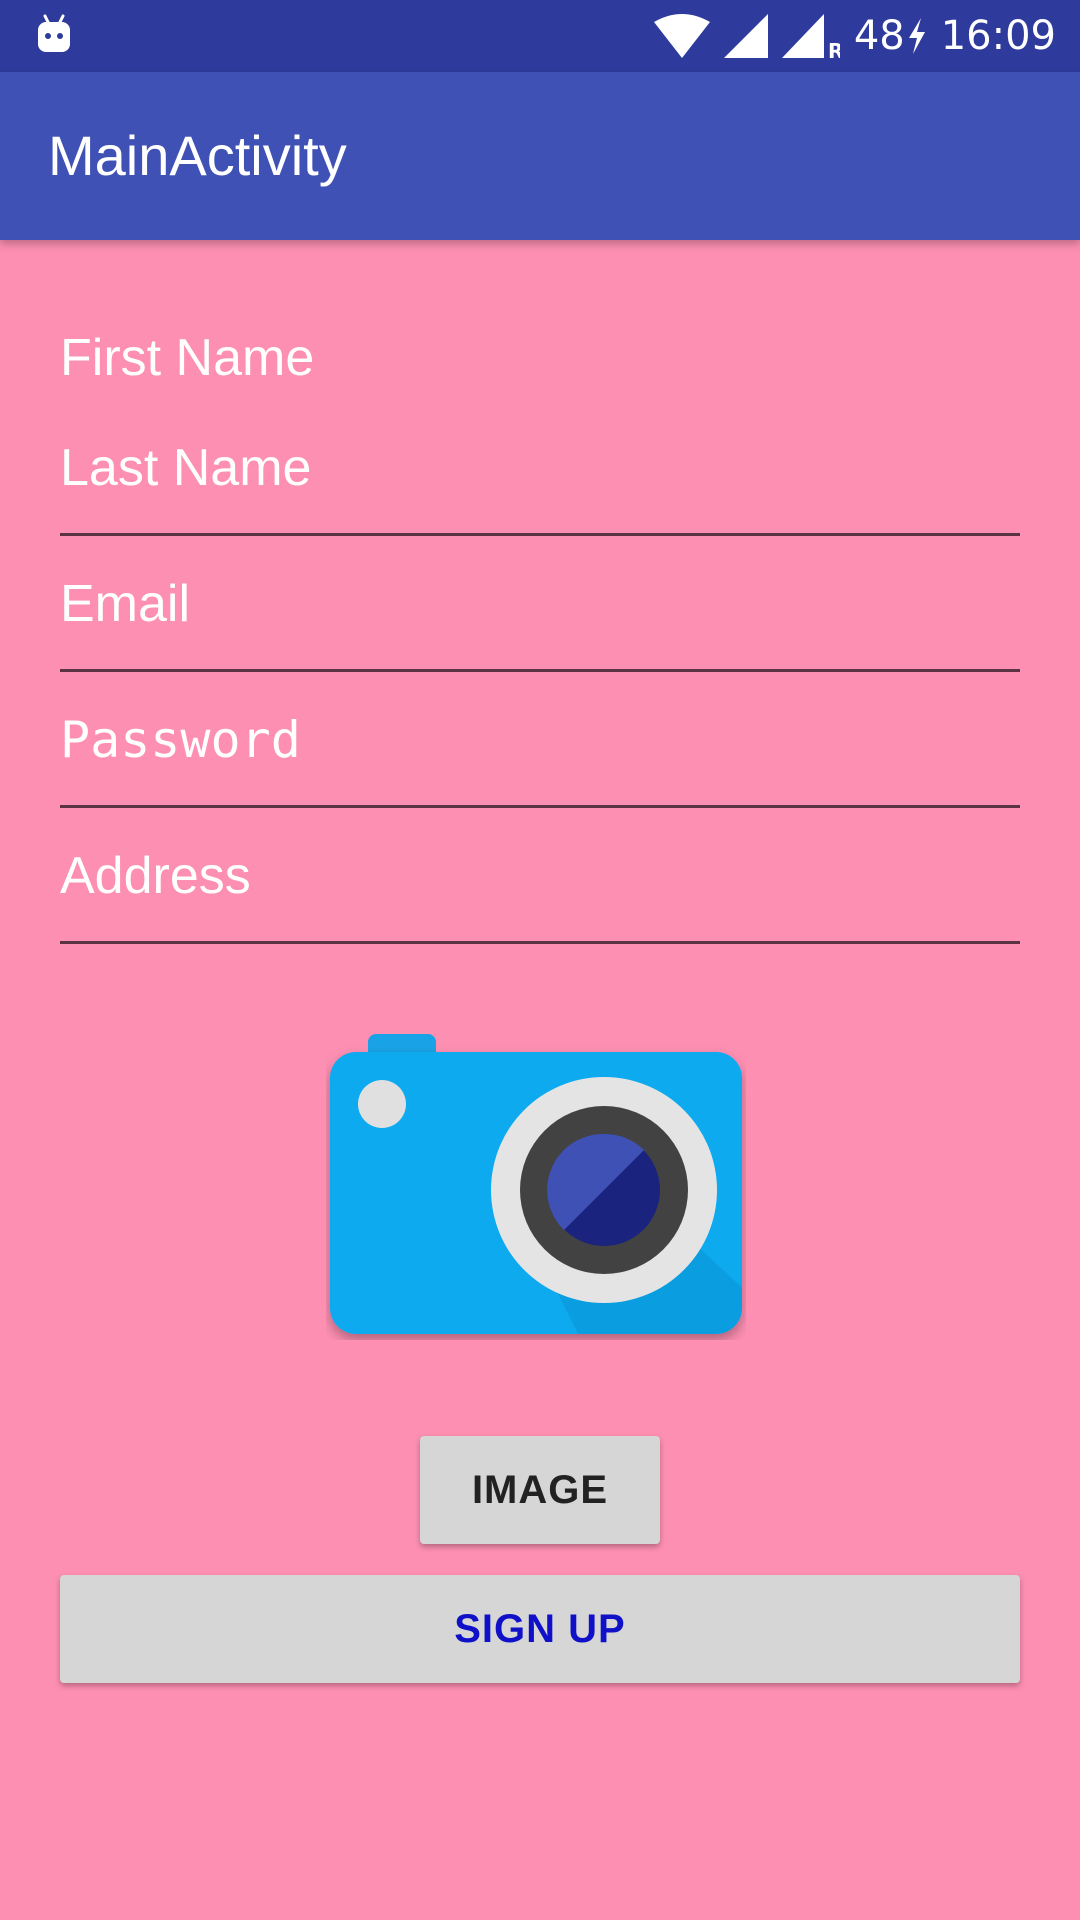 The image size is (1080, 1920). I want to click on battery-level: 48, so click(879, 36).